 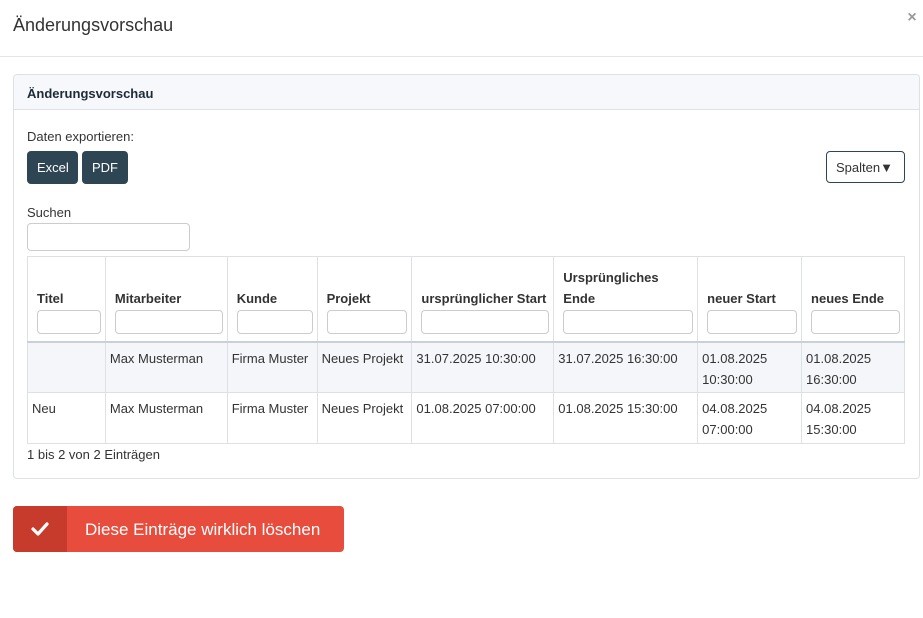 What do you see at coordinates (483, 418) in the screenshot?
I see `cell-urspr-start: 01.08.2025 07:00:00` at bounding box center [483, 418].